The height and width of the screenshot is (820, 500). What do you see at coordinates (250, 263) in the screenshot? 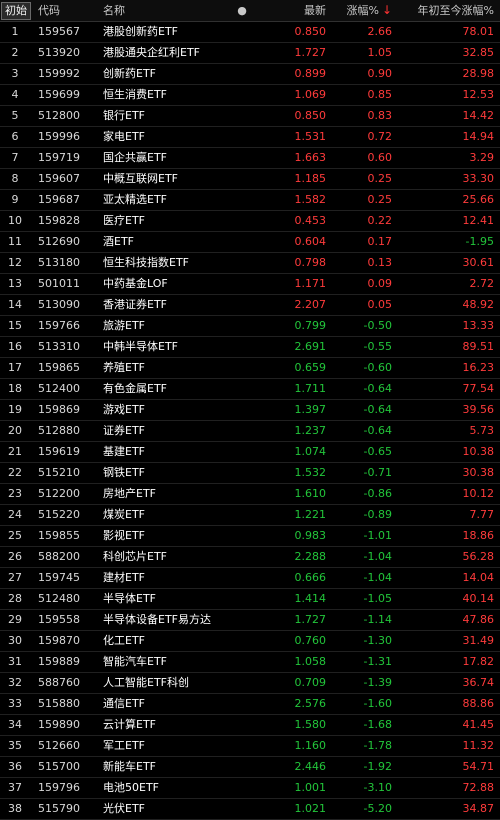
I see `table-row: 12 513180 恒生科技指数ETF 0.798 0.13 30.61` at bounding box center [250, 263].